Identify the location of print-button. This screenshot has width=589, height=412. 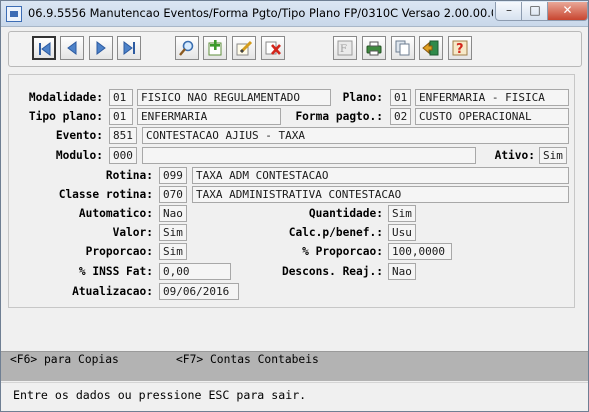
(374, 48).